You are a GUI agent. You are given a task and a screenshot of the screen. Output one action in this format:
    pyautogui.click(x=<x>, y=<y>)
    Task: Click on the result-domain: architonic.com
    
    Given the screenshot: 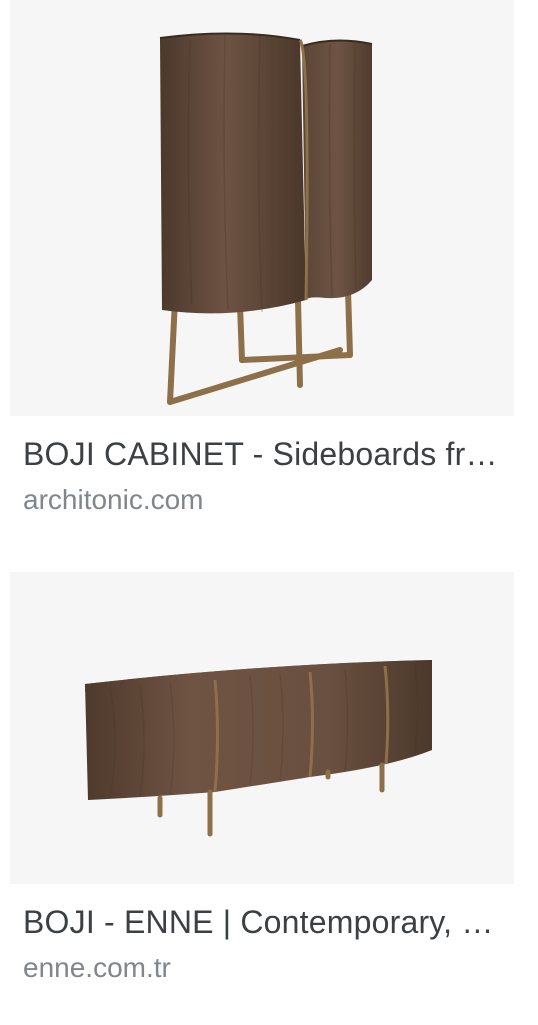 What is the action you would take?
    pyautogui.click(x=113, y=499)
    